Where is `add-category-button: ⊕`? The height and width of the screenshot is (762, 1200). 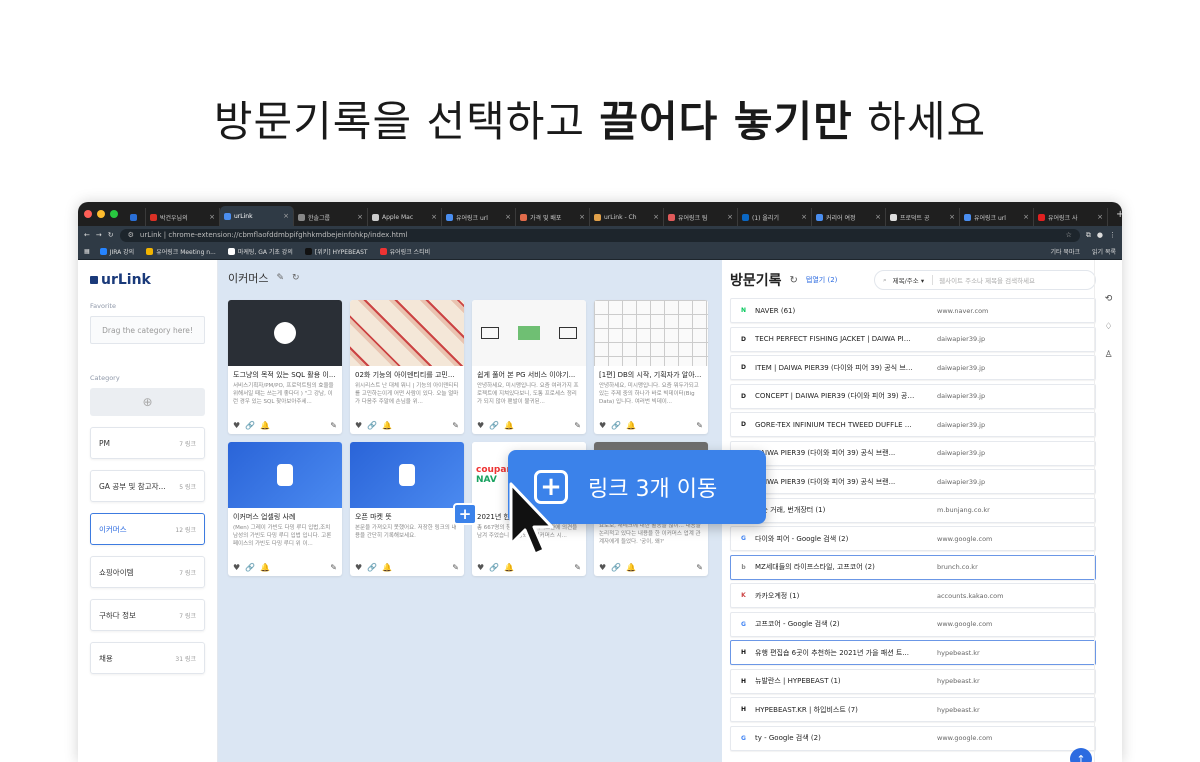 add-category-button: ⊕ is located at coordinates (147, 402).